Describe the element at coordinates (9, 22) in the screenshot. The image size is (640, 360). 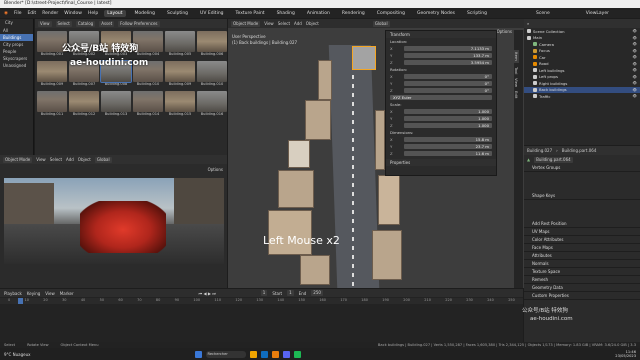
I see `library-selector: City` at that location.